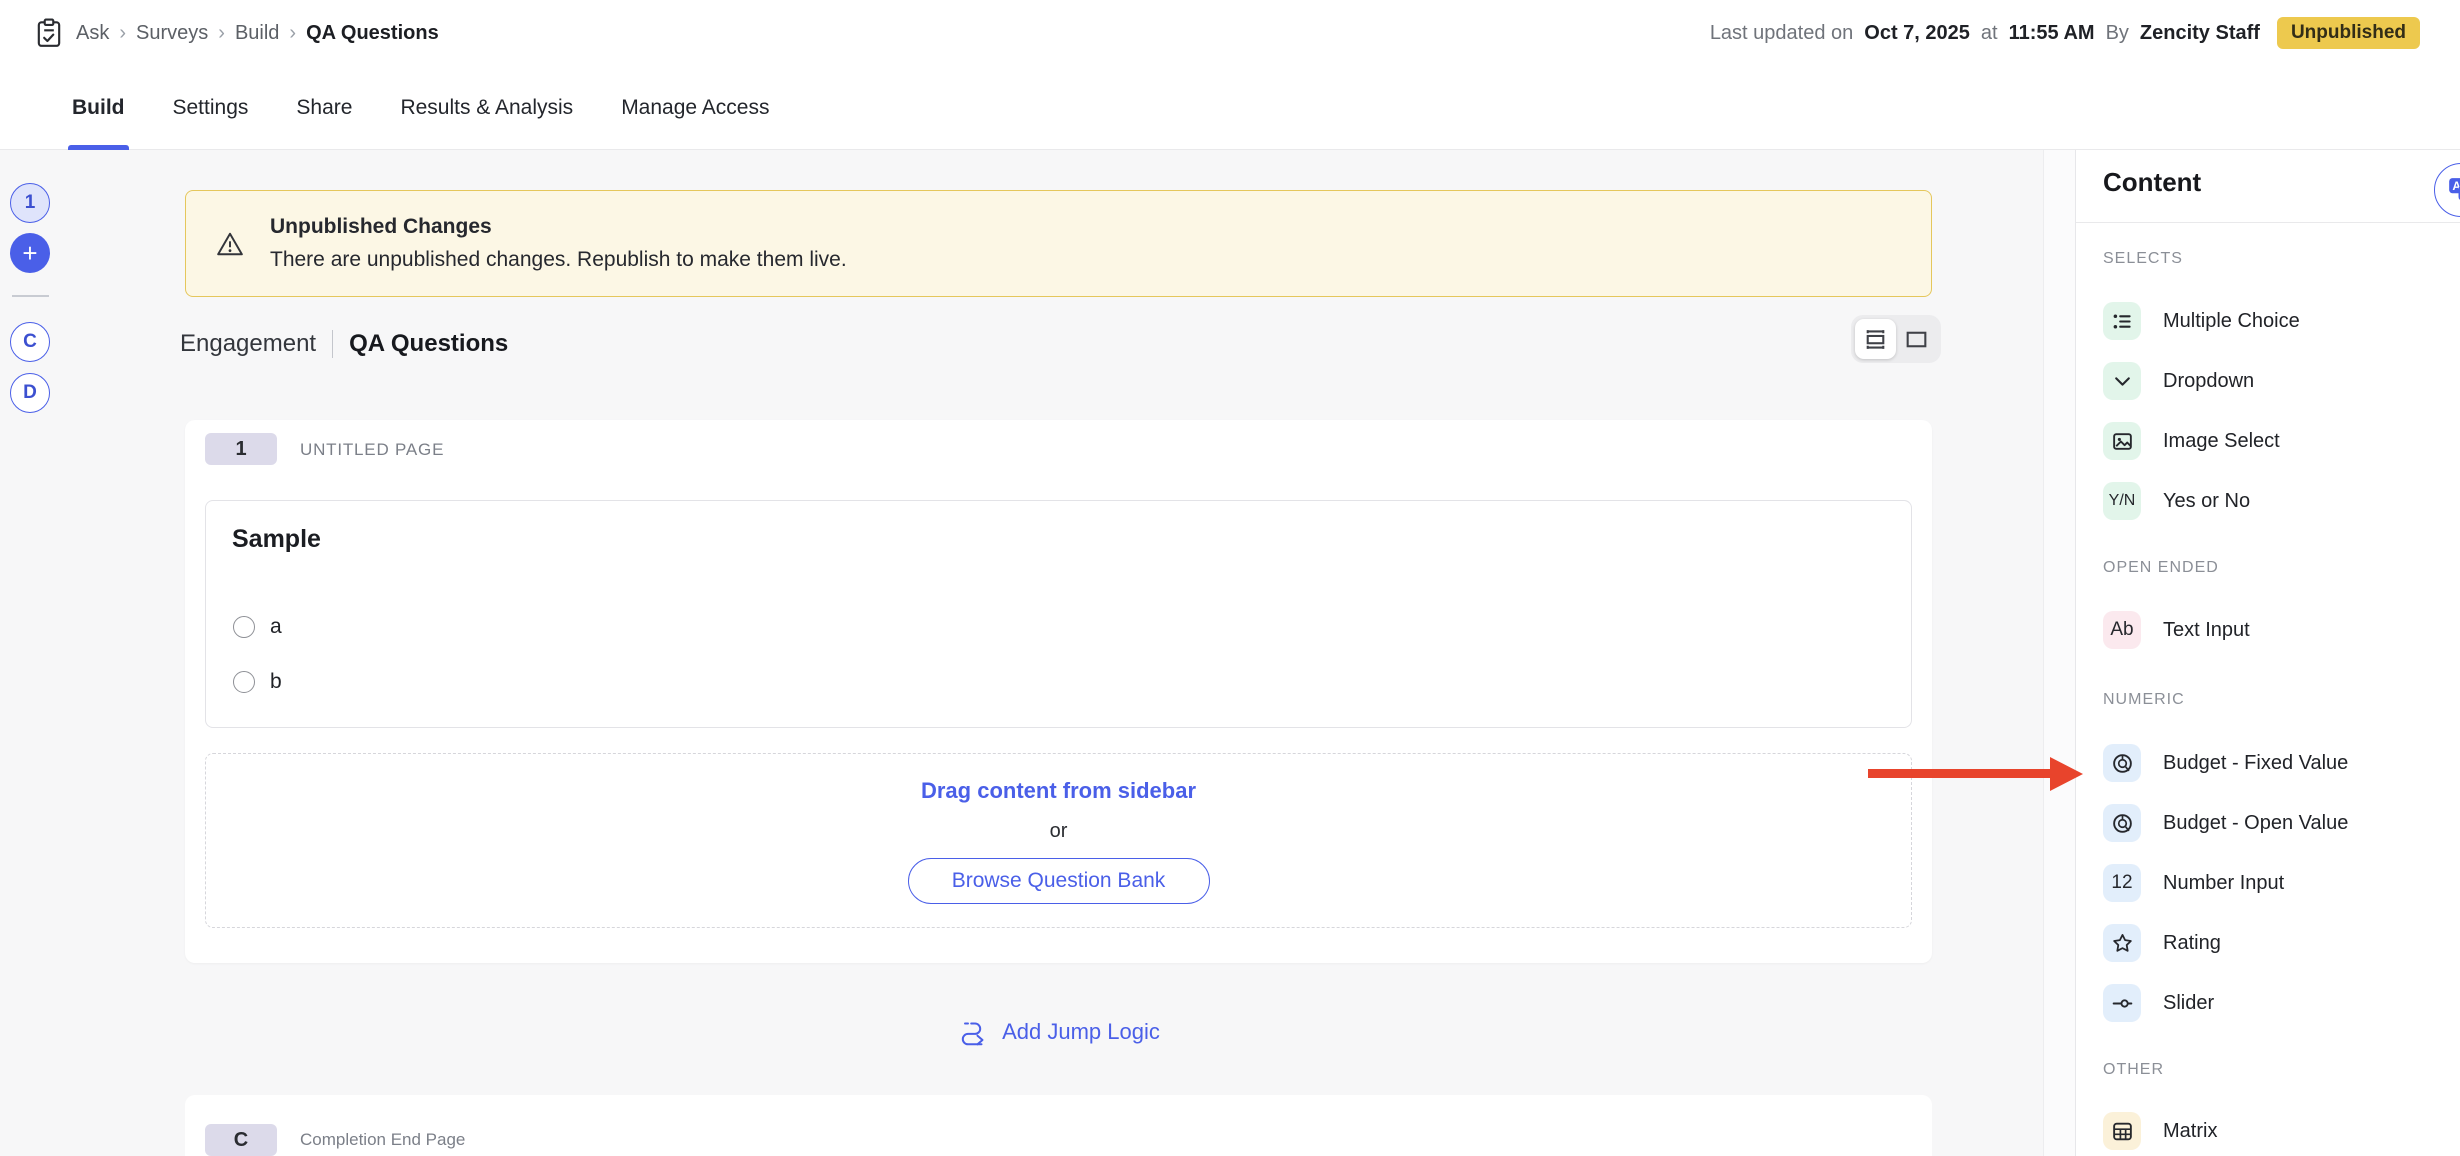  What do you see at coordinates (2161, 567) in the screenshot?
I see `section-label-open-ended: OPEN ENDED` at bounding box center [2161, 567].